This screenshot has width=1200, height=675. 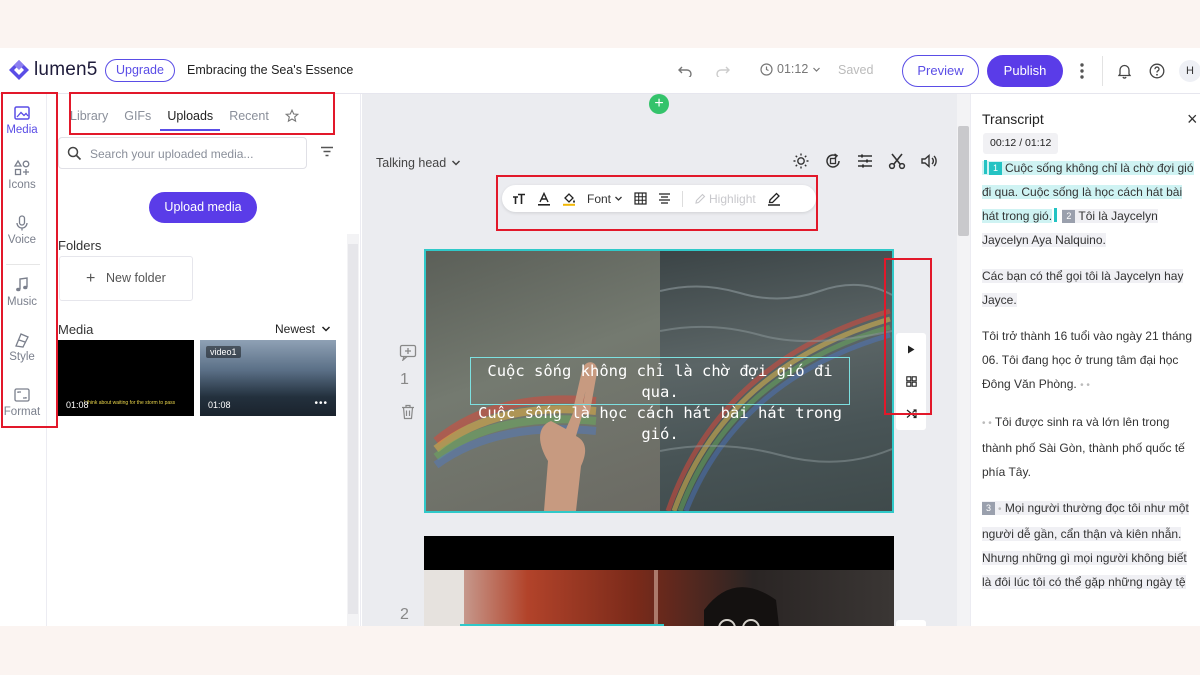 What do you see at coordinates (249, 116) in the screenshot?
I see `tab-recent: Recent` at bounding box center [249, 116].